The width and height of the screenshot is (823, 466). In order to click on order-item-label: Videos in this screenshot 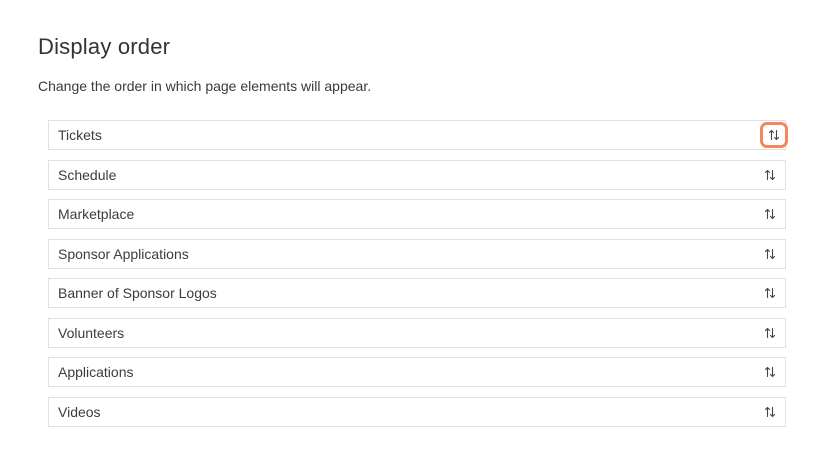, I will do `click(79, 411)`.